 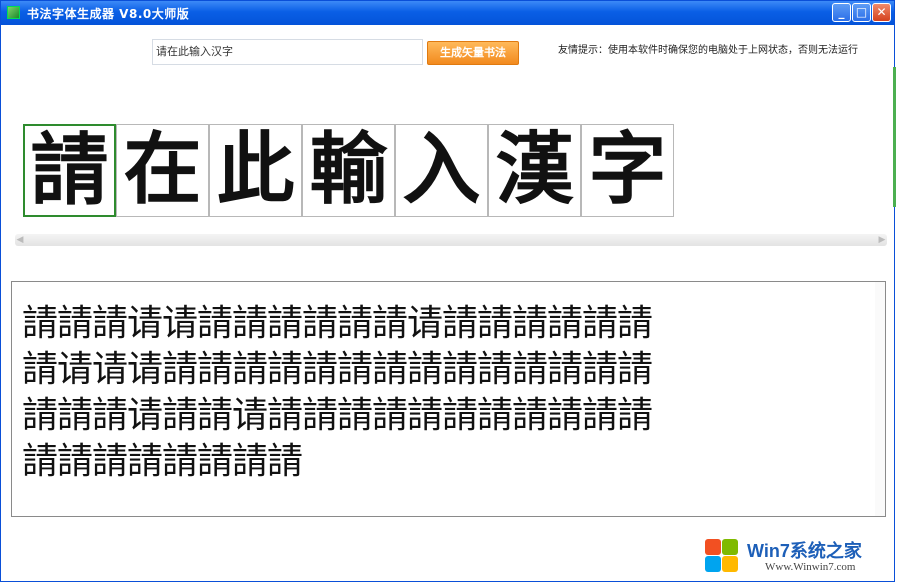 I want to click on minimize-icon: _, so click(x=841, y=12).